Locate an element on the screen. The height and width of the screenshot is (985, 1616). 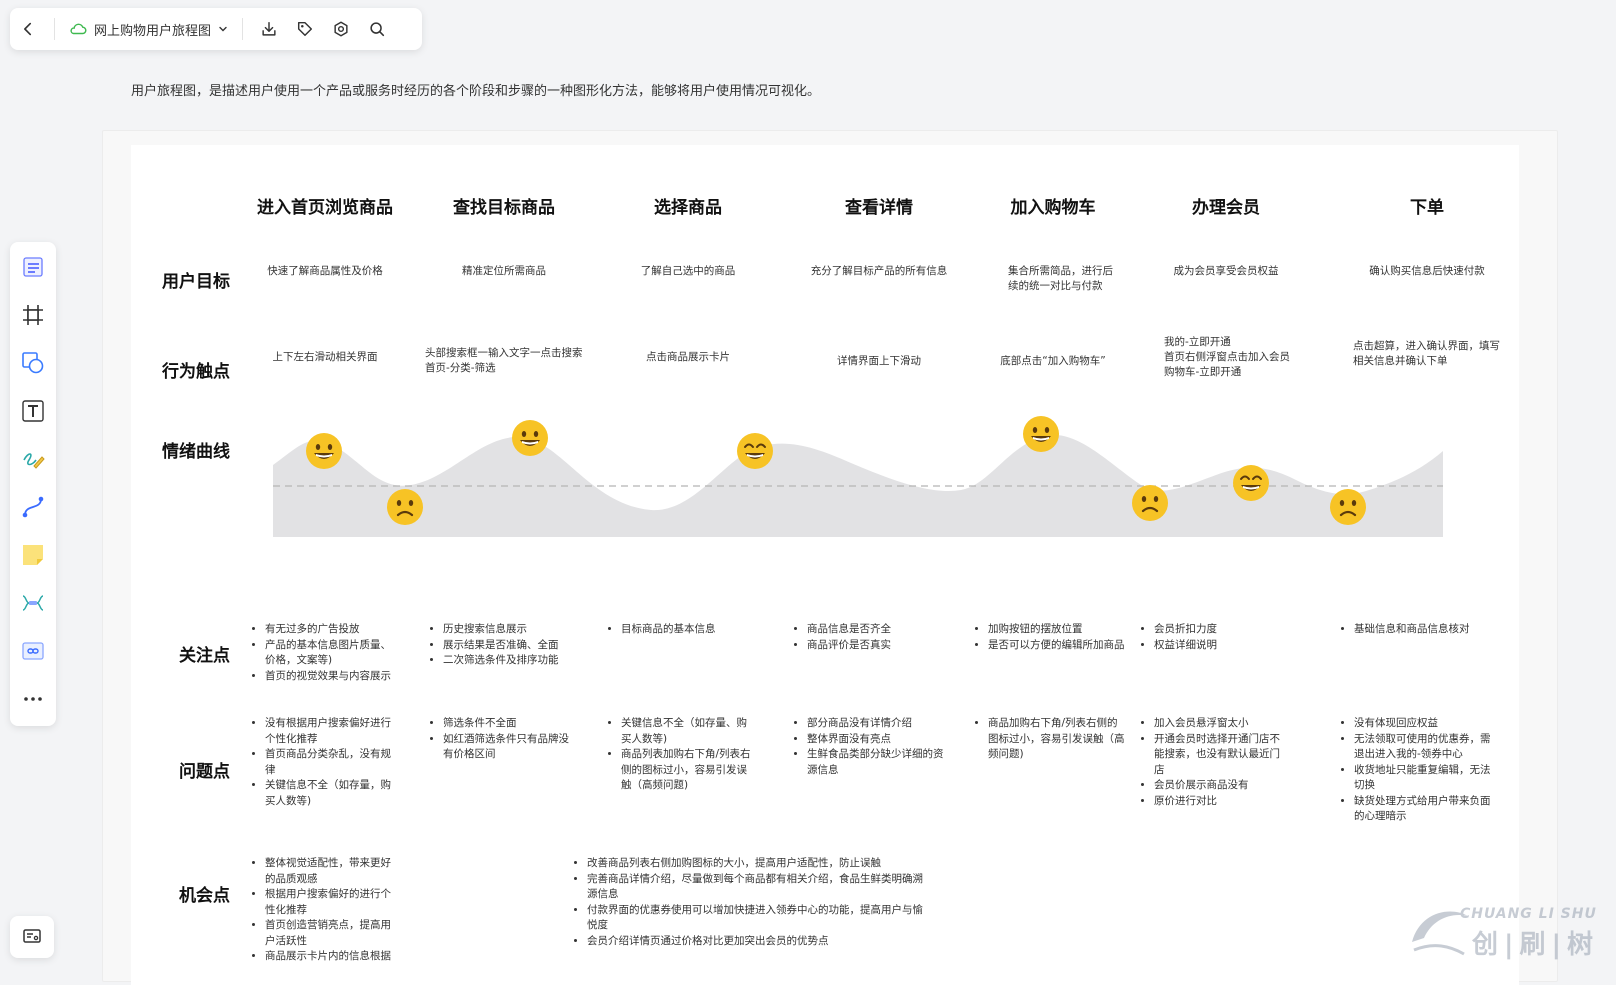
shape-tool is located at coordinates (33, 363).